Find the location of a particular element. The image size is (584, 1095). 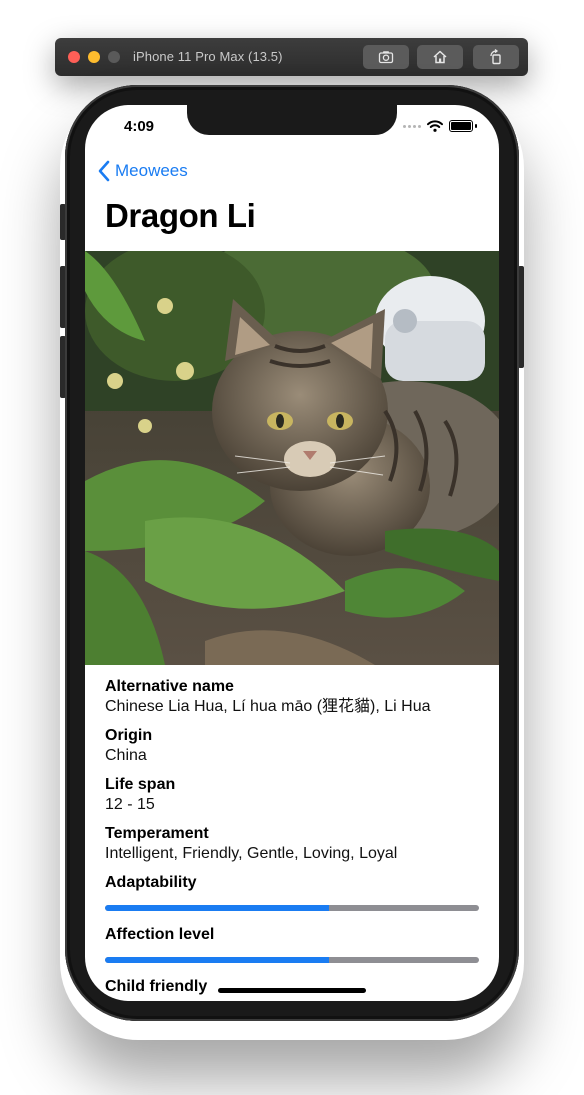

home-indicator is located at coordinates (292, 990).